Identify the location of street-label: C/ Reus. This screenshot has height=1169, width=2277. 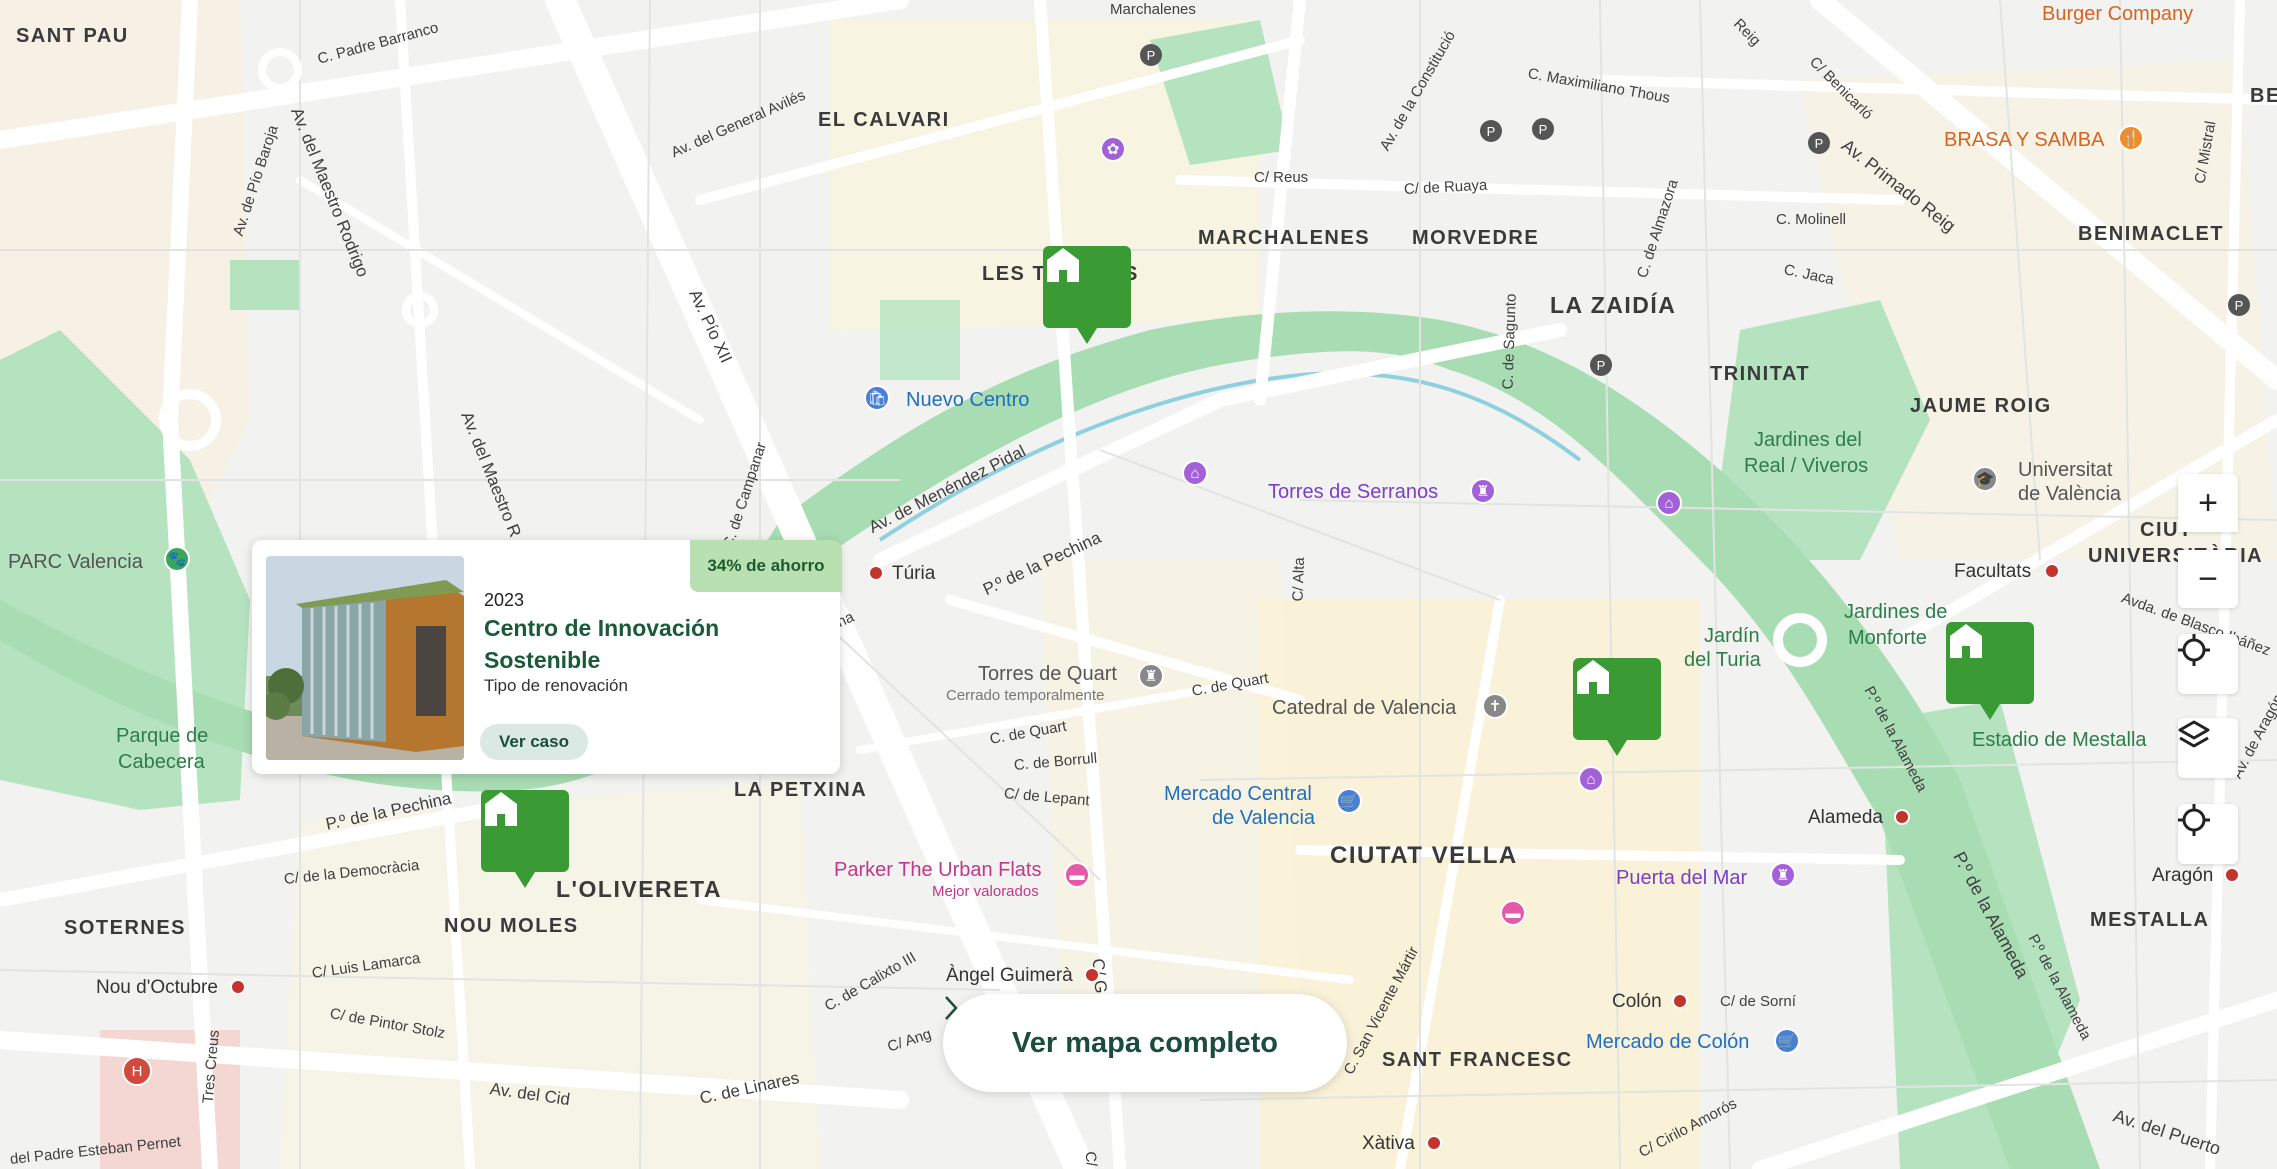
(1281, 177).